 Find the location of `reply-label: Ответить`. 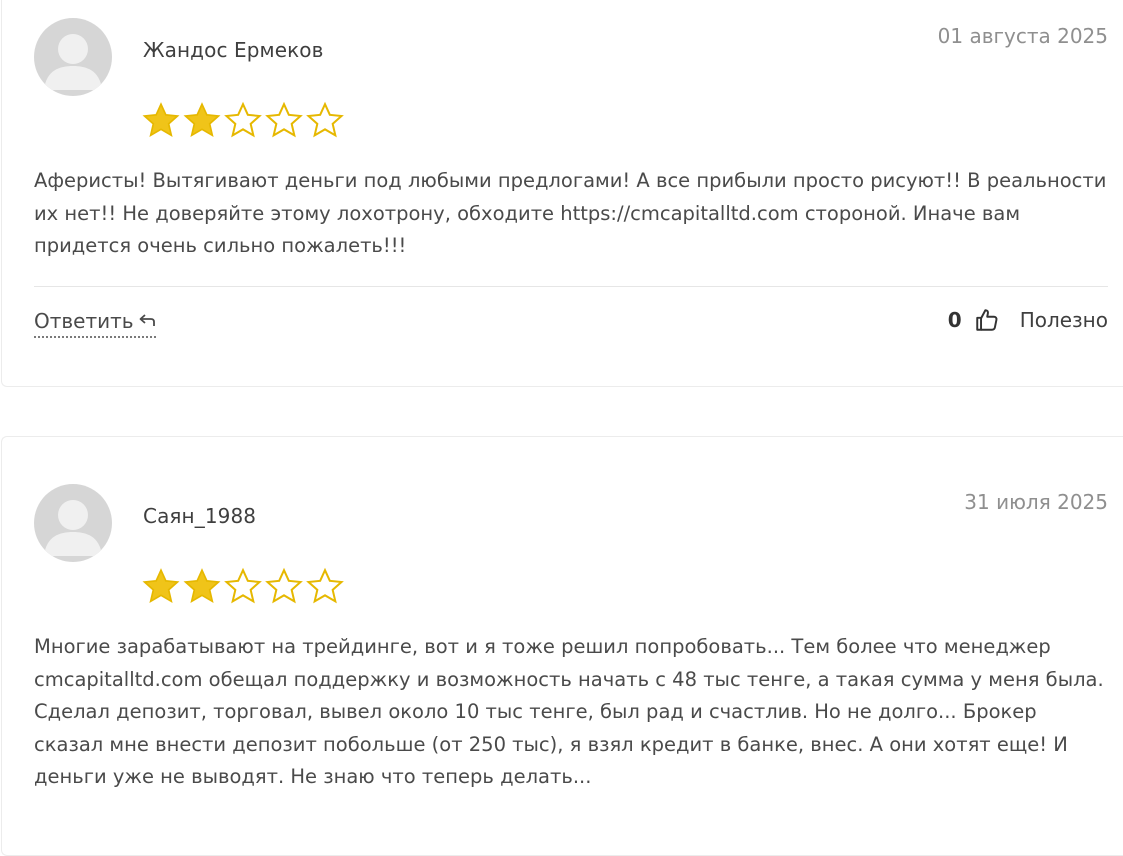

reply-label: Ответить is located at coordinates (84, 321).